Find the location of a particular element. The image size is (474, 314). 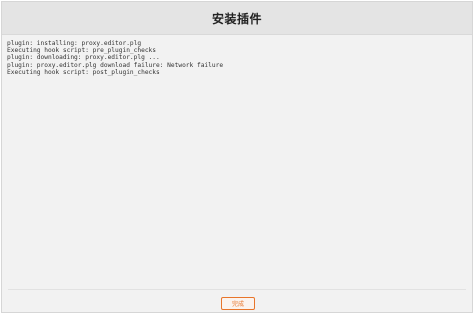

dialog-title-bar: 安装插件 is located at coordinates (237, 18).